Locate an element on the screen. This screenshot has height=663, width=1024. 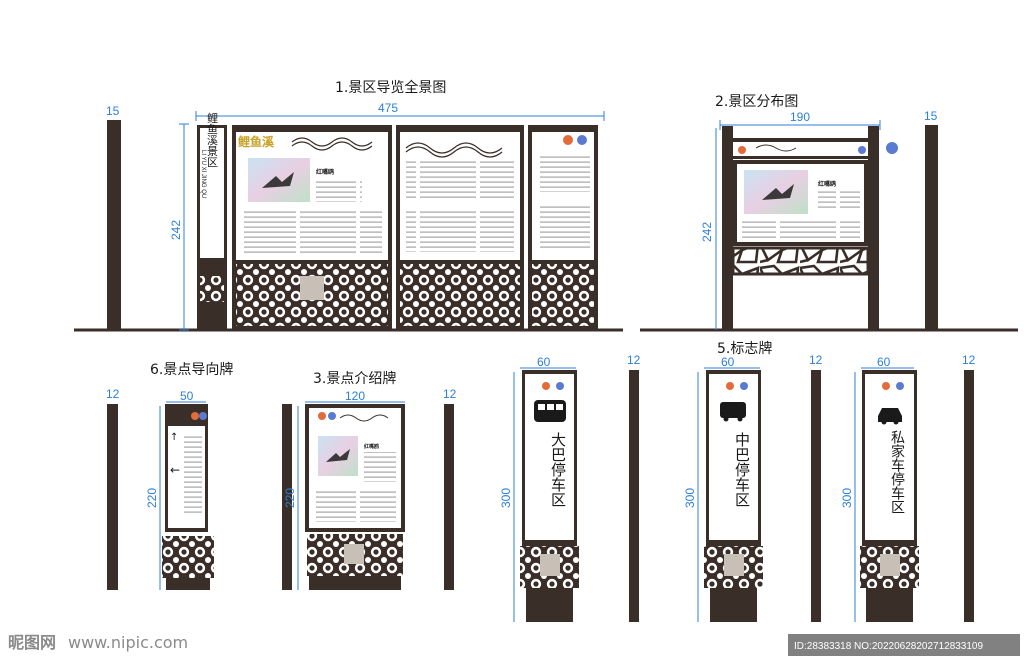
bus-icon is located at coordinates (550, 411).